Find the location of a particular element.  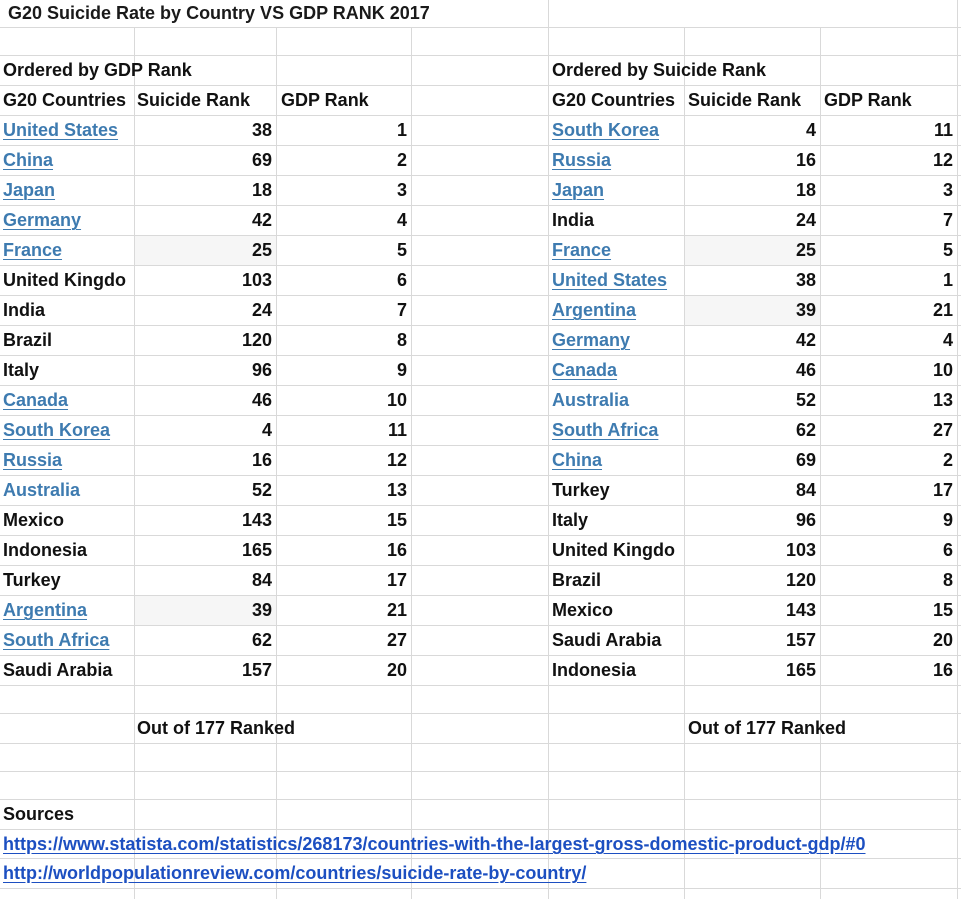

country-cell: Australia is located at coordinates (67, 490).